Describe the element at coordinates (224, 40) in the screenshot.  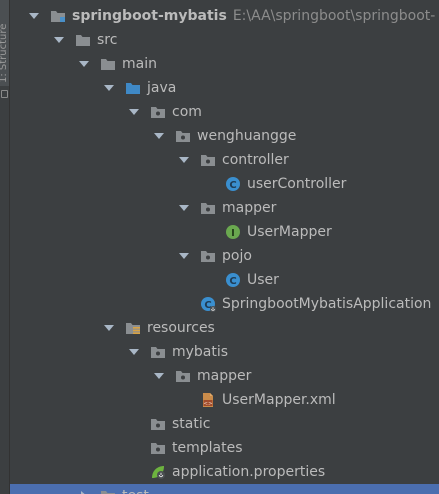
I see `tree-node-src: src` at that location.